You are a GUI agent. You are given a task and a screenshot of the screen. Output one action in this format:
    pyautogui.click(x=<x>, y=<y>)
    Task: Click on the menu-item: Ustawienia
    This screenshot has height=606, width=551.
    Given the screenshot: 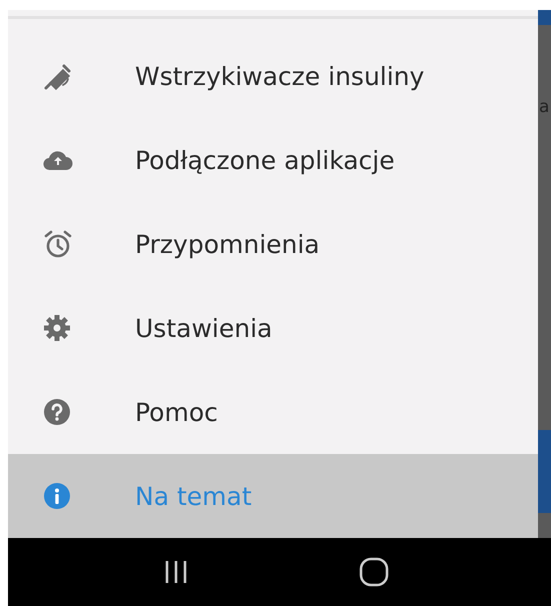 What is the action you would take?
    pyautogui.click(x=273, y=328)
    